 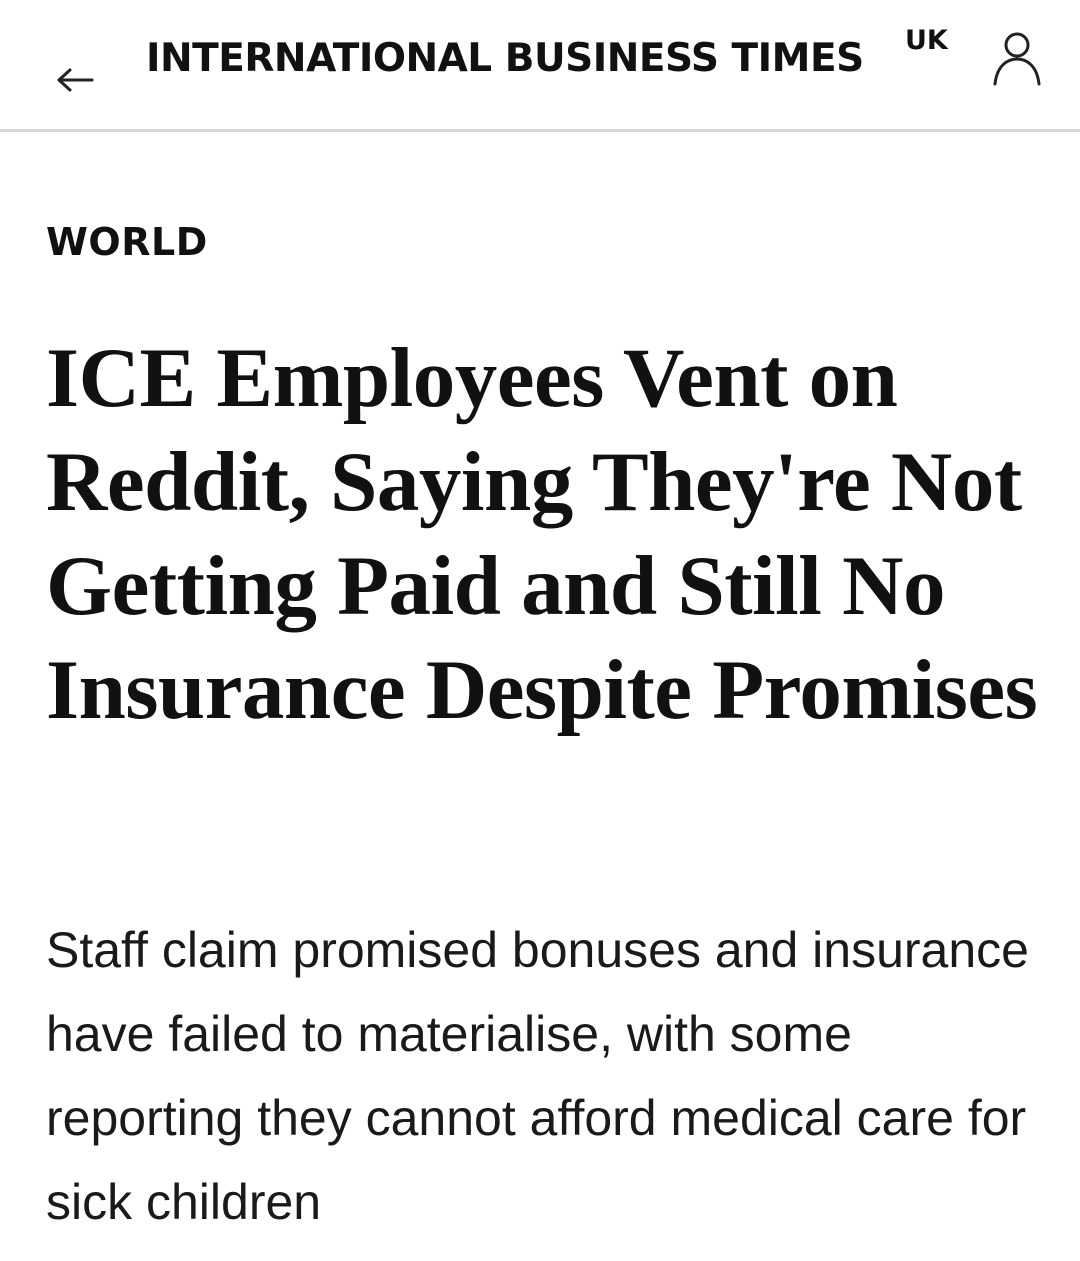 I want to click on back-button, so click(x=74, y=80).